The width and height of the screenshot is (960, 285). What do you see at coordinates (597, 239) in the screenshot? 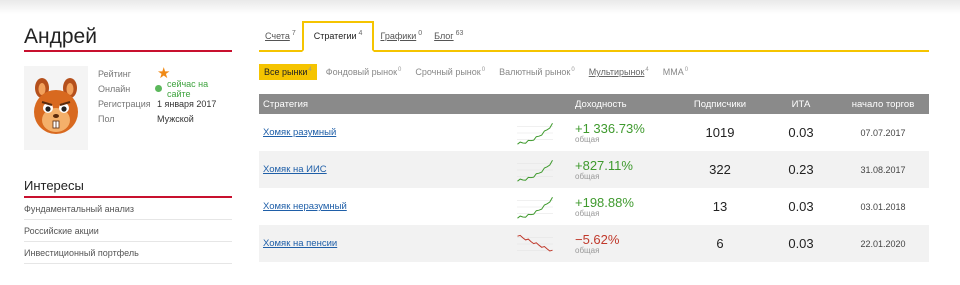
I see `yield-value: −5.62%` at bounding box center [597, 239].